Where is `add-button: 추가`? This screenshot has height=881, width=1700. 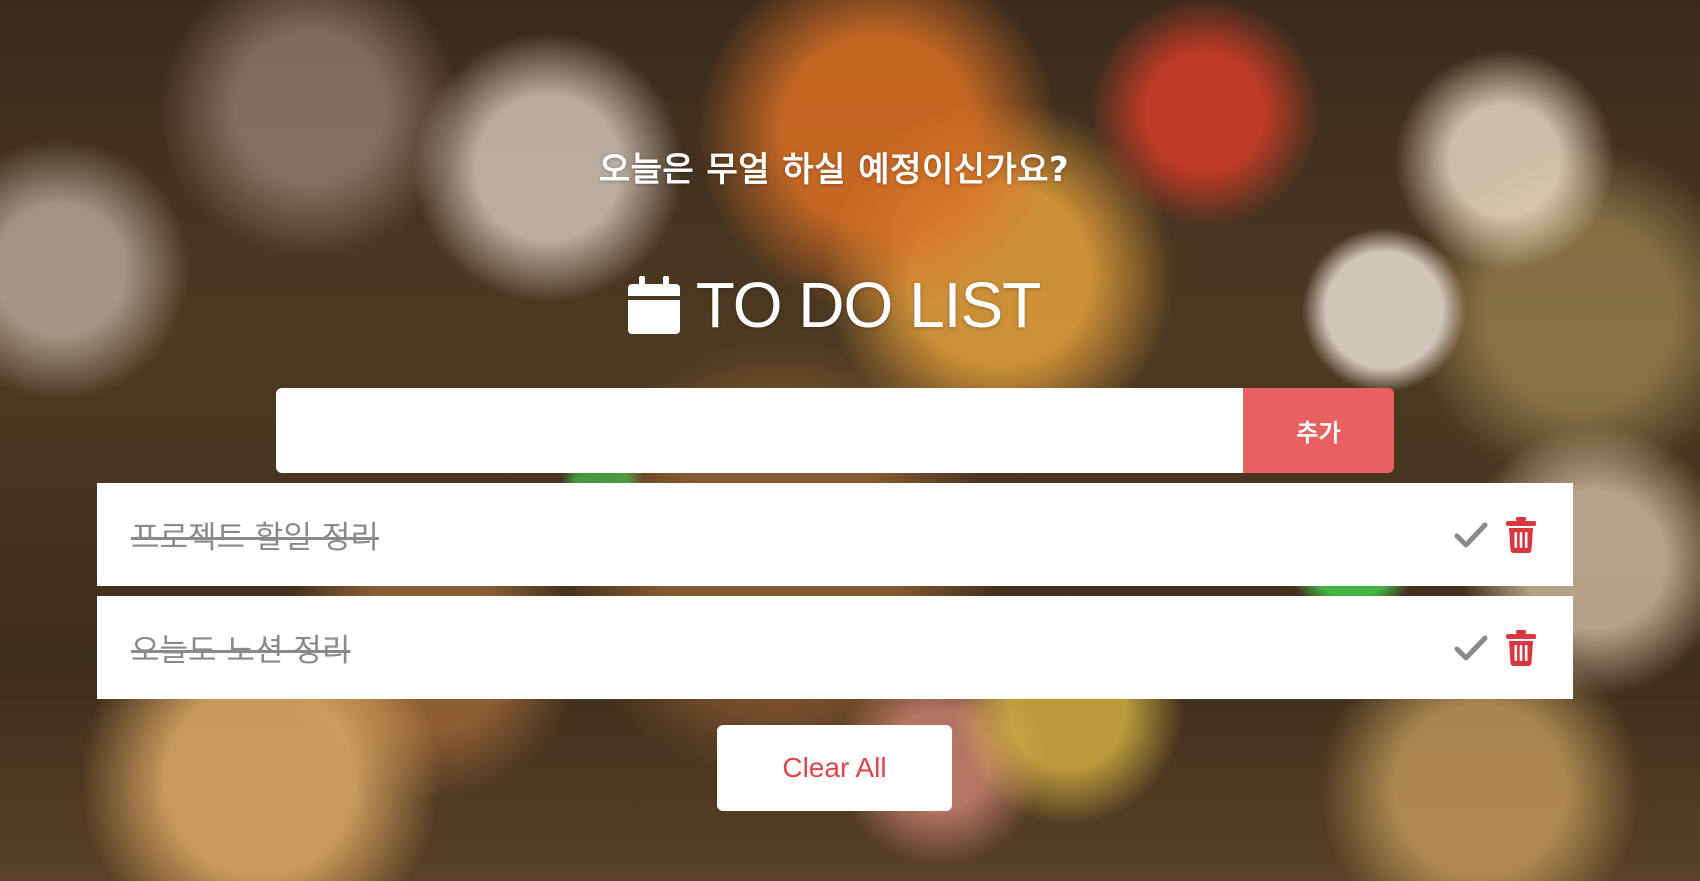
add-button: 추가 is located at coordinates (1318, 430).